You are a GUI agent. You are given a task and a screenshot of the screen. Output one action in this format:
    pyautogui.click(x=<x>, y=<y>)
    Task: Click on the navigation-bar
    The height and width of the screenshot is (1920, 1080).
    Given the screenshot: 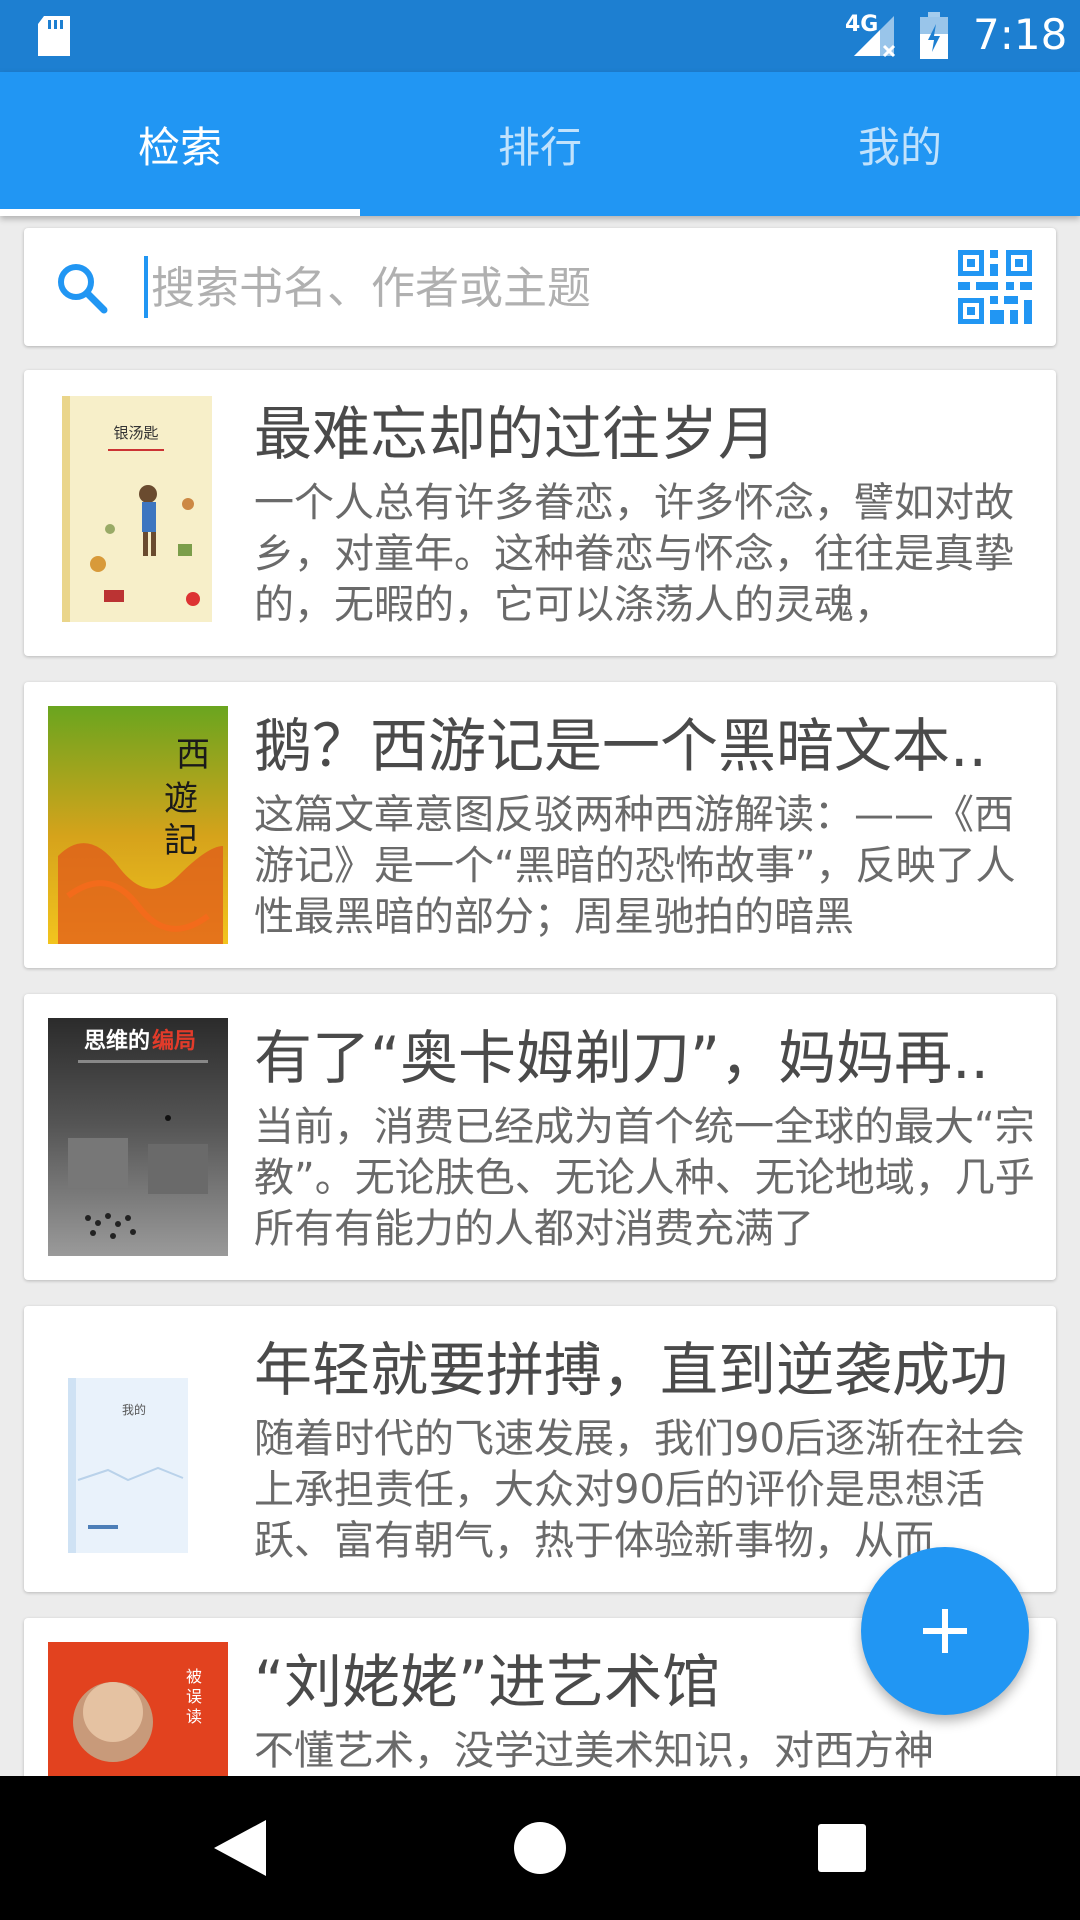 What is the action you would take?
    pyautogui.click(x=540, y=1848)
    